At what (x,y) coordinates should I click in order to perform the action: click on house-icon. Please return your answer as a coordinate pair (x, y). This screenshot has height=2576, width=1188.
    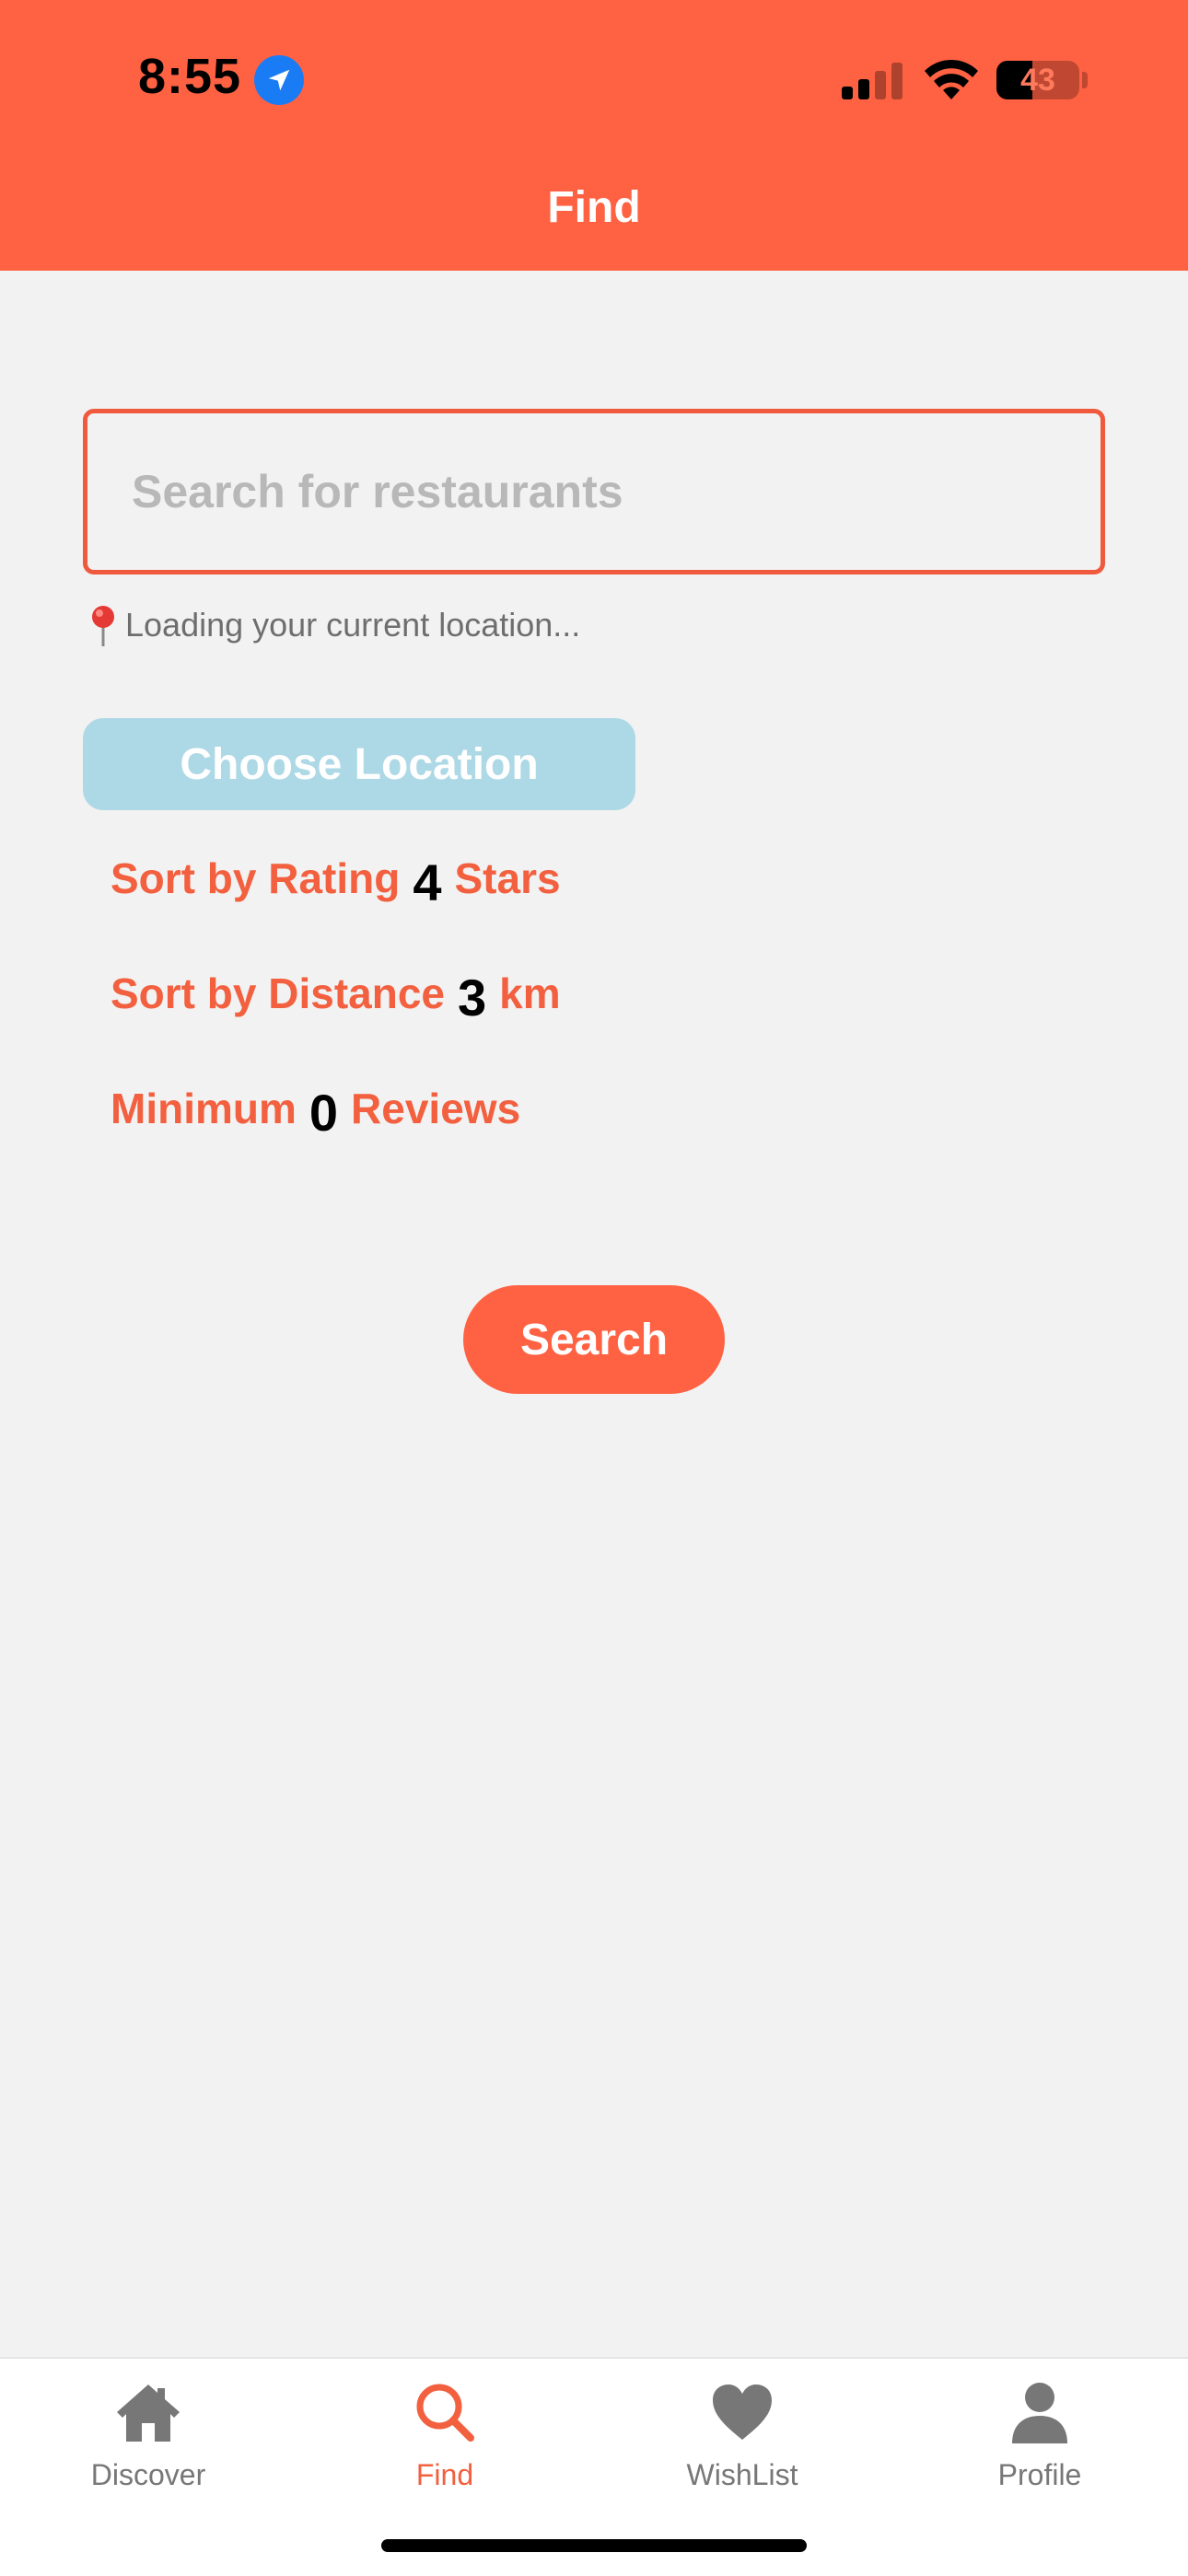
    Looking at the image, I should click on (148, 2413).